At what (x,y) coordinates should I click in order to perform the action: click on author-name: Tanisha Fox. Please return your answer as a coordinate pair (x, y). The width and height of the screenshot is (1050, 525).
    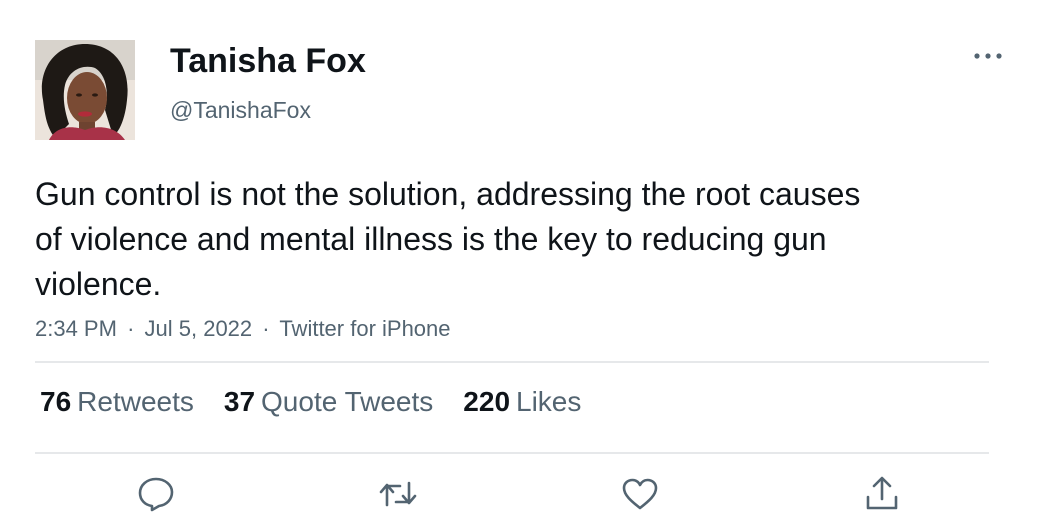
    Looking at the image, I should click on (268, 61).